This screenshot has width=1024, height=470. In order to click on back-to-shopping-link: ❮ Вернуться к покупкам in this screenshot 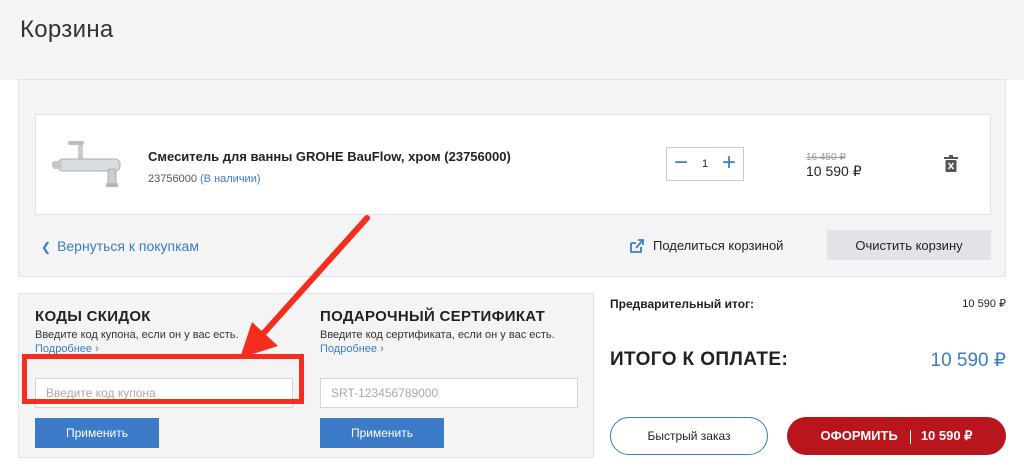, I will do `click(120, 246)`.